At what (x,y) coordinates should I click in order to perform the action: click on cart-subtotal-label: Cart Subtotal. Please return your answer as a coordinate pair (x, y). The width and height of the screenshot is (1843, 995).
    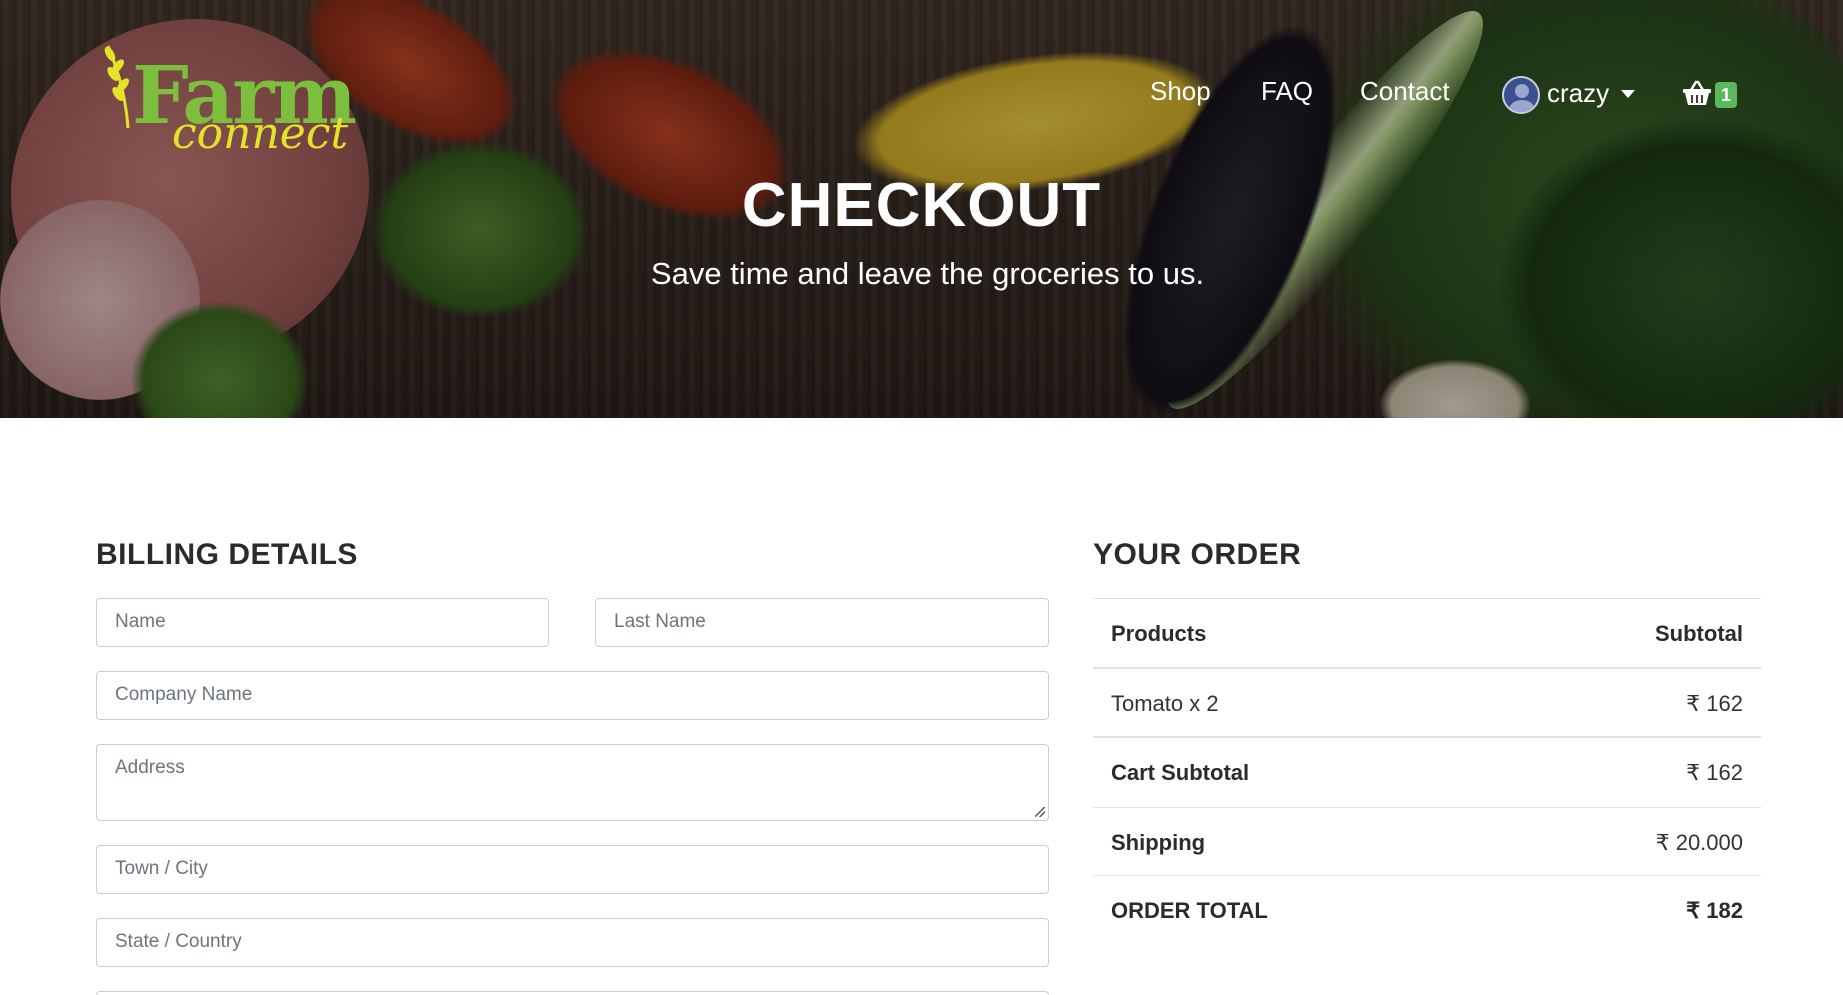
    Looking at the image, I should click on (1180, 772).